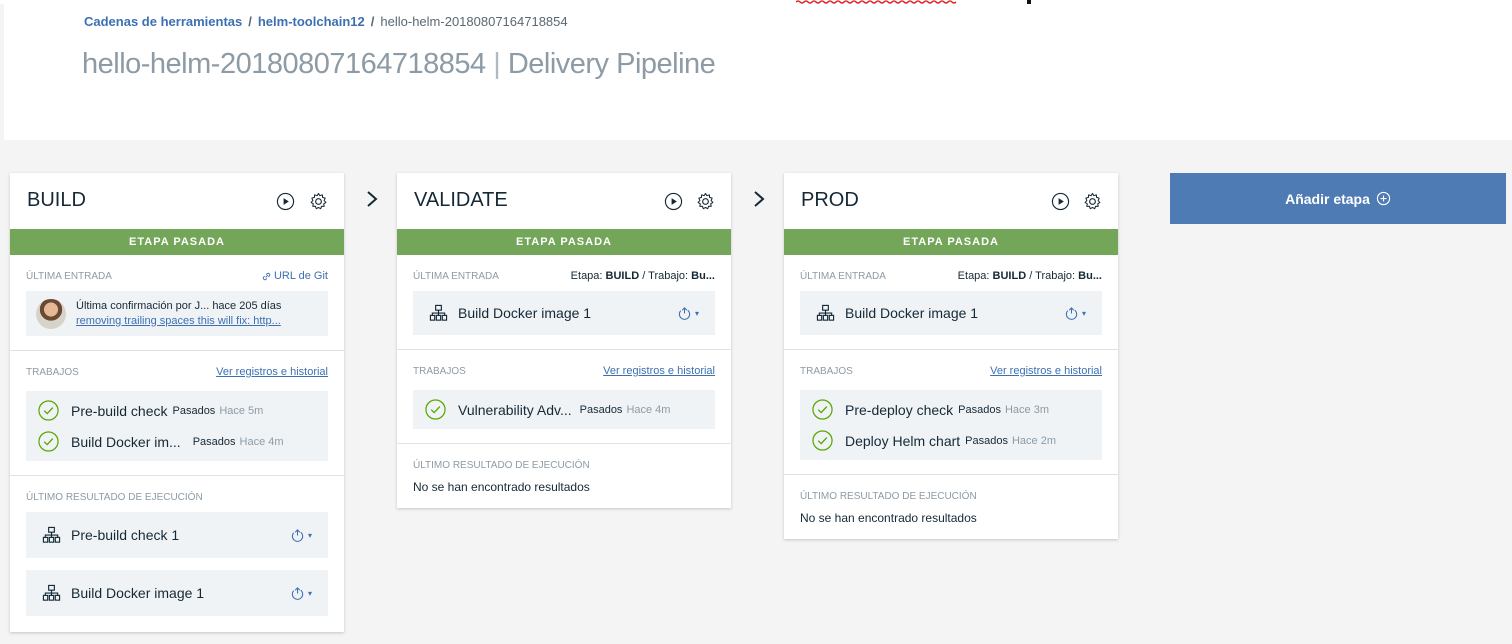 This screenshot has width=1512, height=644. Describe the element at coordinates (830, 200) in the screenshot. I see `stage-name: PROD` at that location.